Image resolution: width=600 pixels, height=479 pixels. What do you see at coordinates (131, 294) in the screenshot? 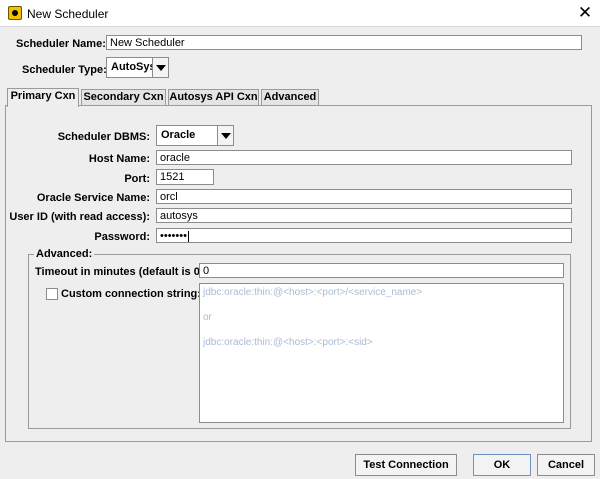
I see `custom-connection-label: Custom connection string:` at bounding box center [131, 294].